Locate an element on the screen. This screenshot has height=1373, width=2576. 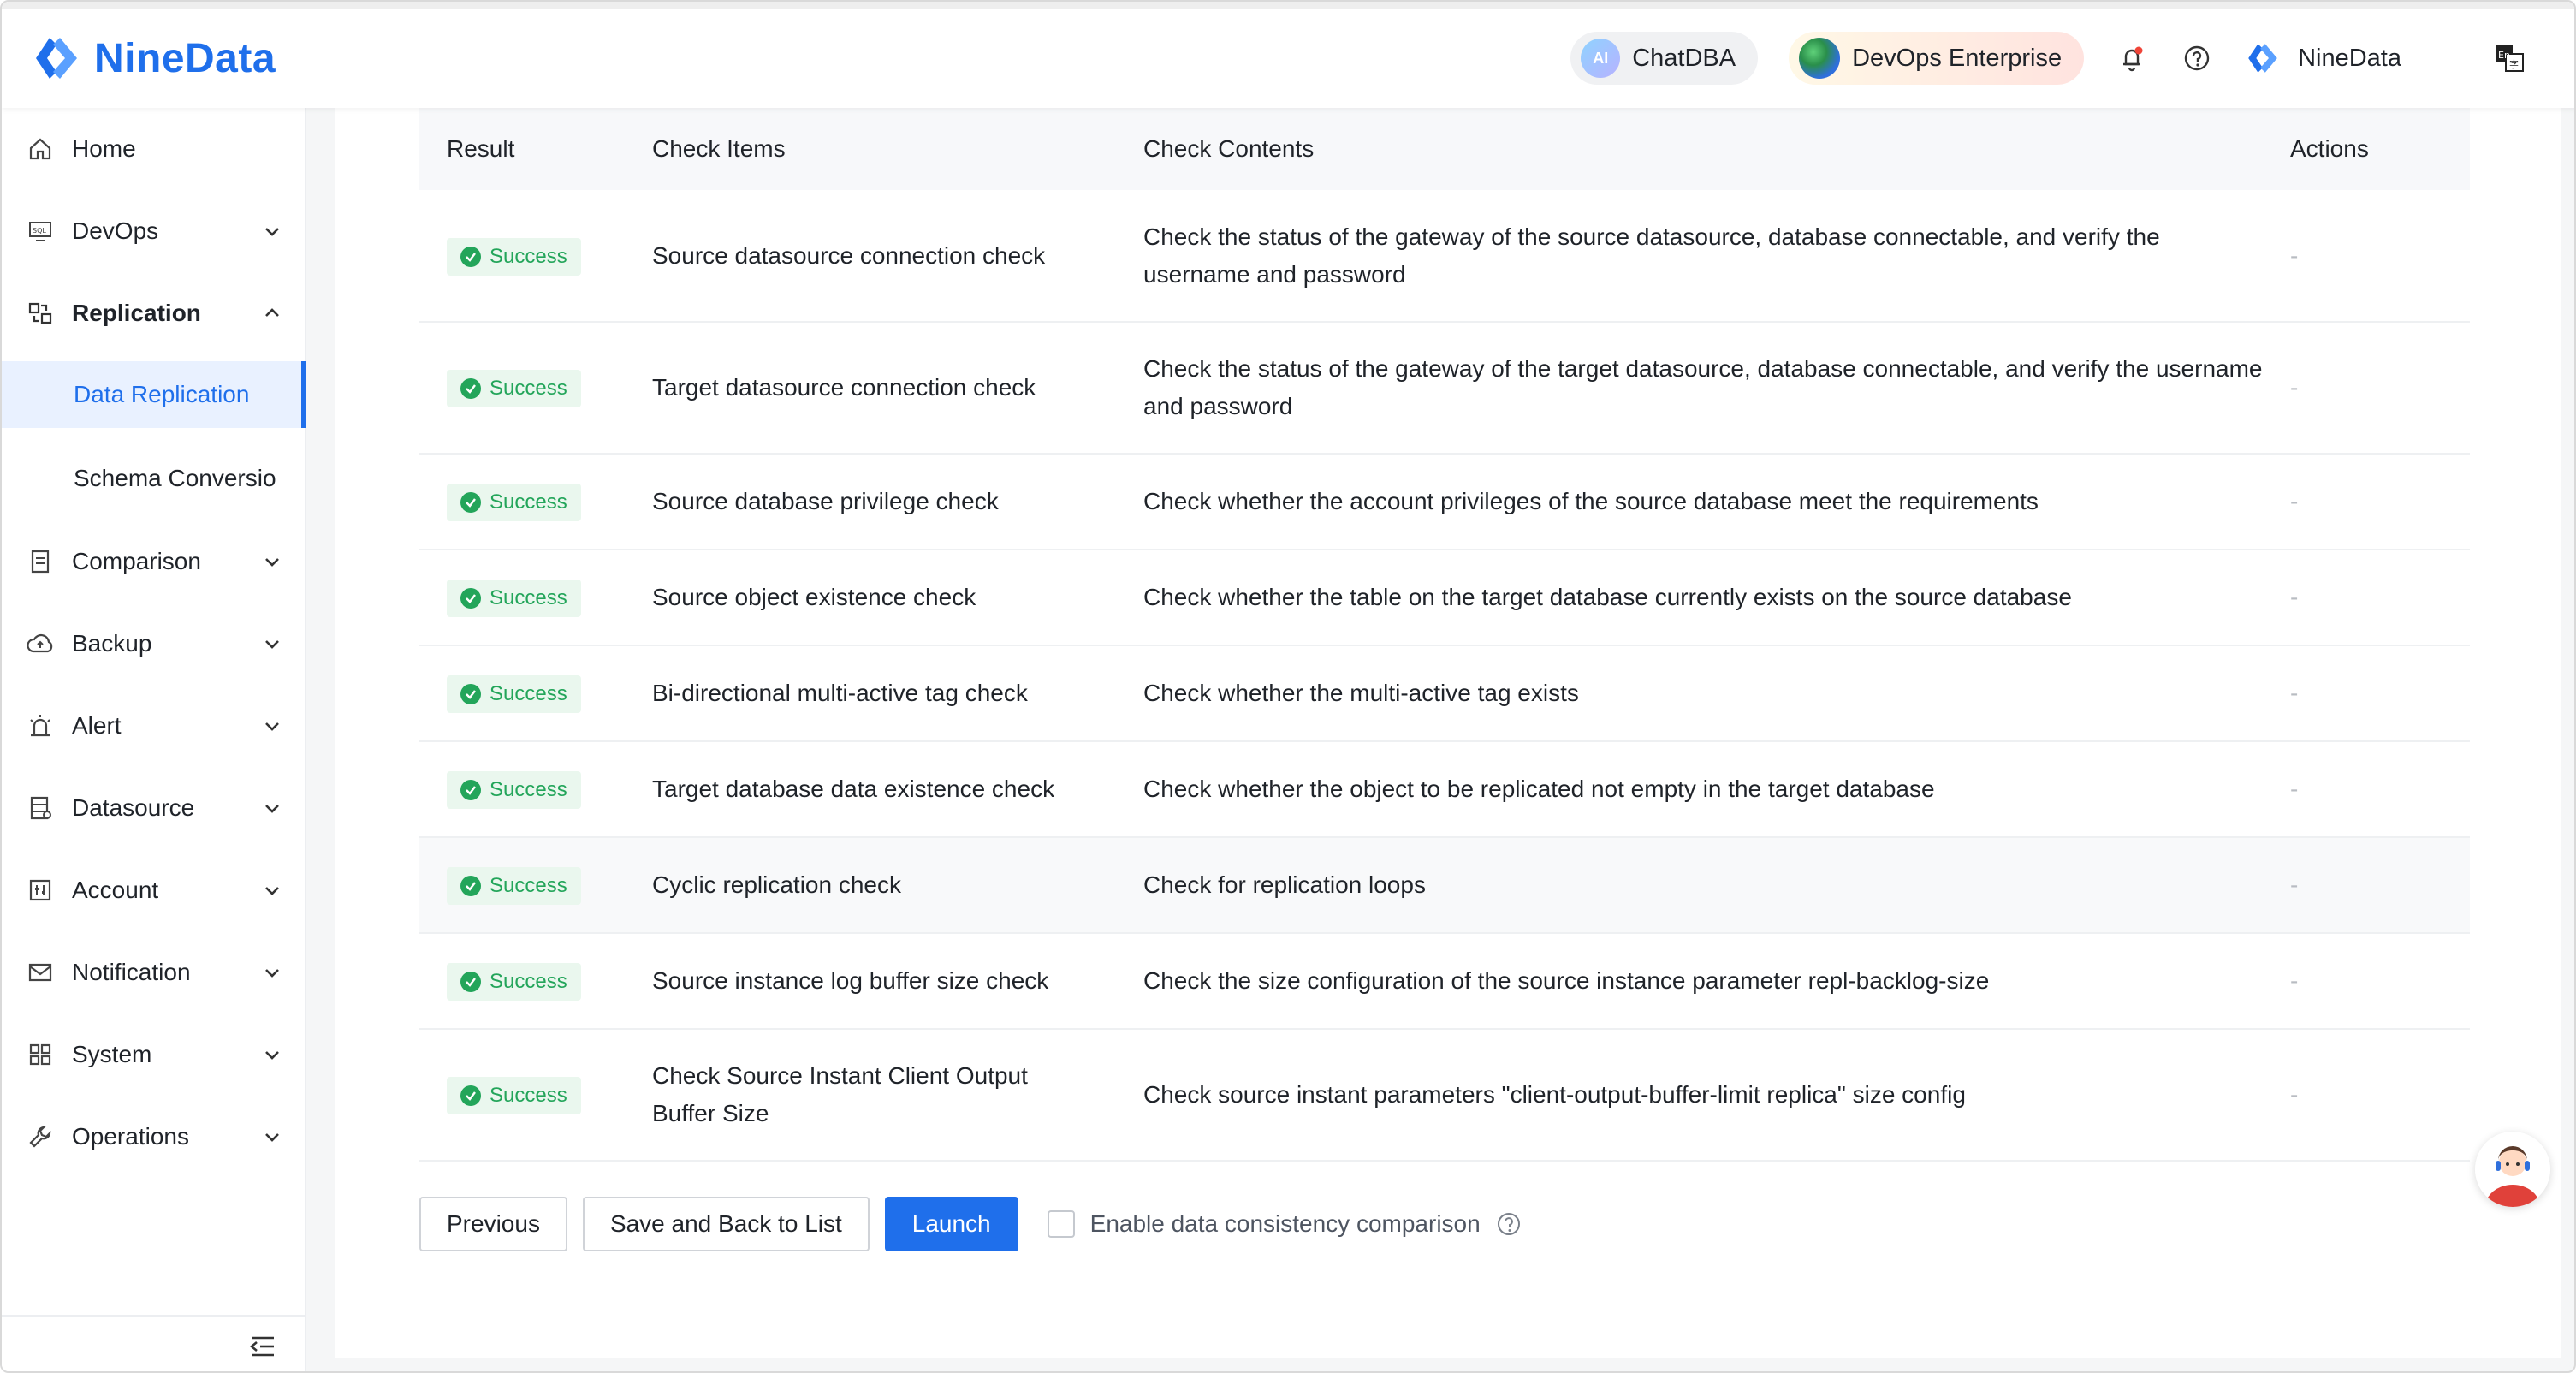
replication-icon is located at coordinates (40, 313).